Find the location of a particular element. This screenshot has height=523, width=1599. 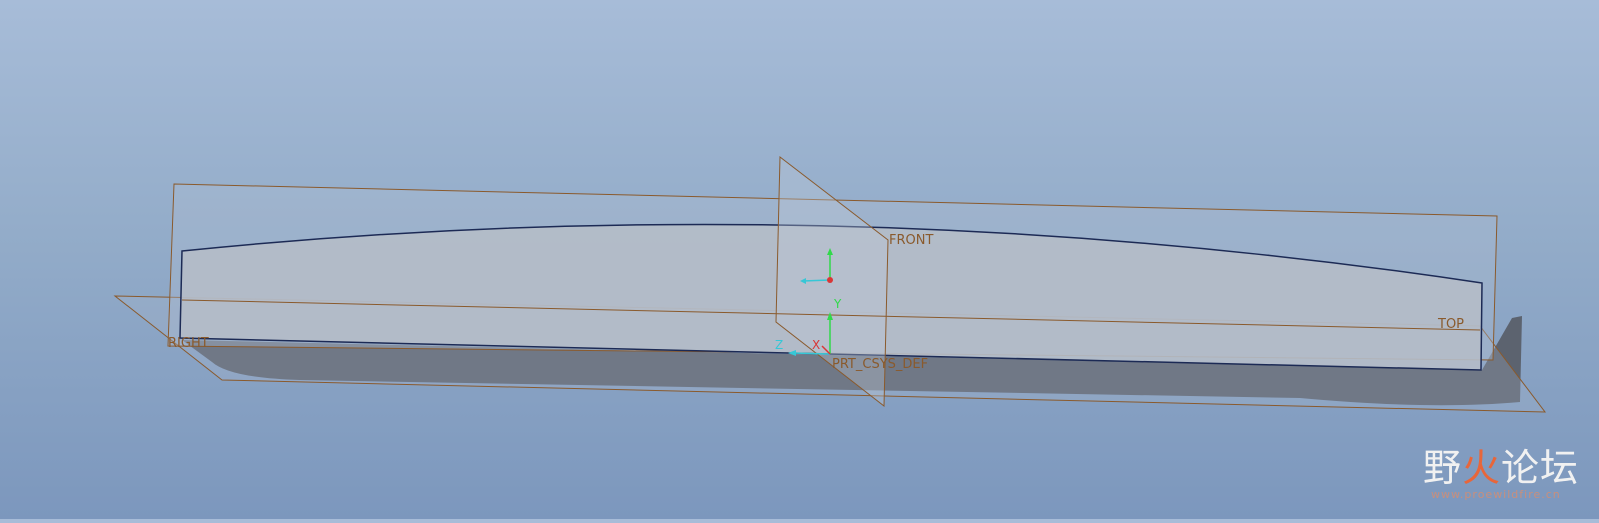

watermark-logo-part1: 野 is located at coordinates (1442, 468).